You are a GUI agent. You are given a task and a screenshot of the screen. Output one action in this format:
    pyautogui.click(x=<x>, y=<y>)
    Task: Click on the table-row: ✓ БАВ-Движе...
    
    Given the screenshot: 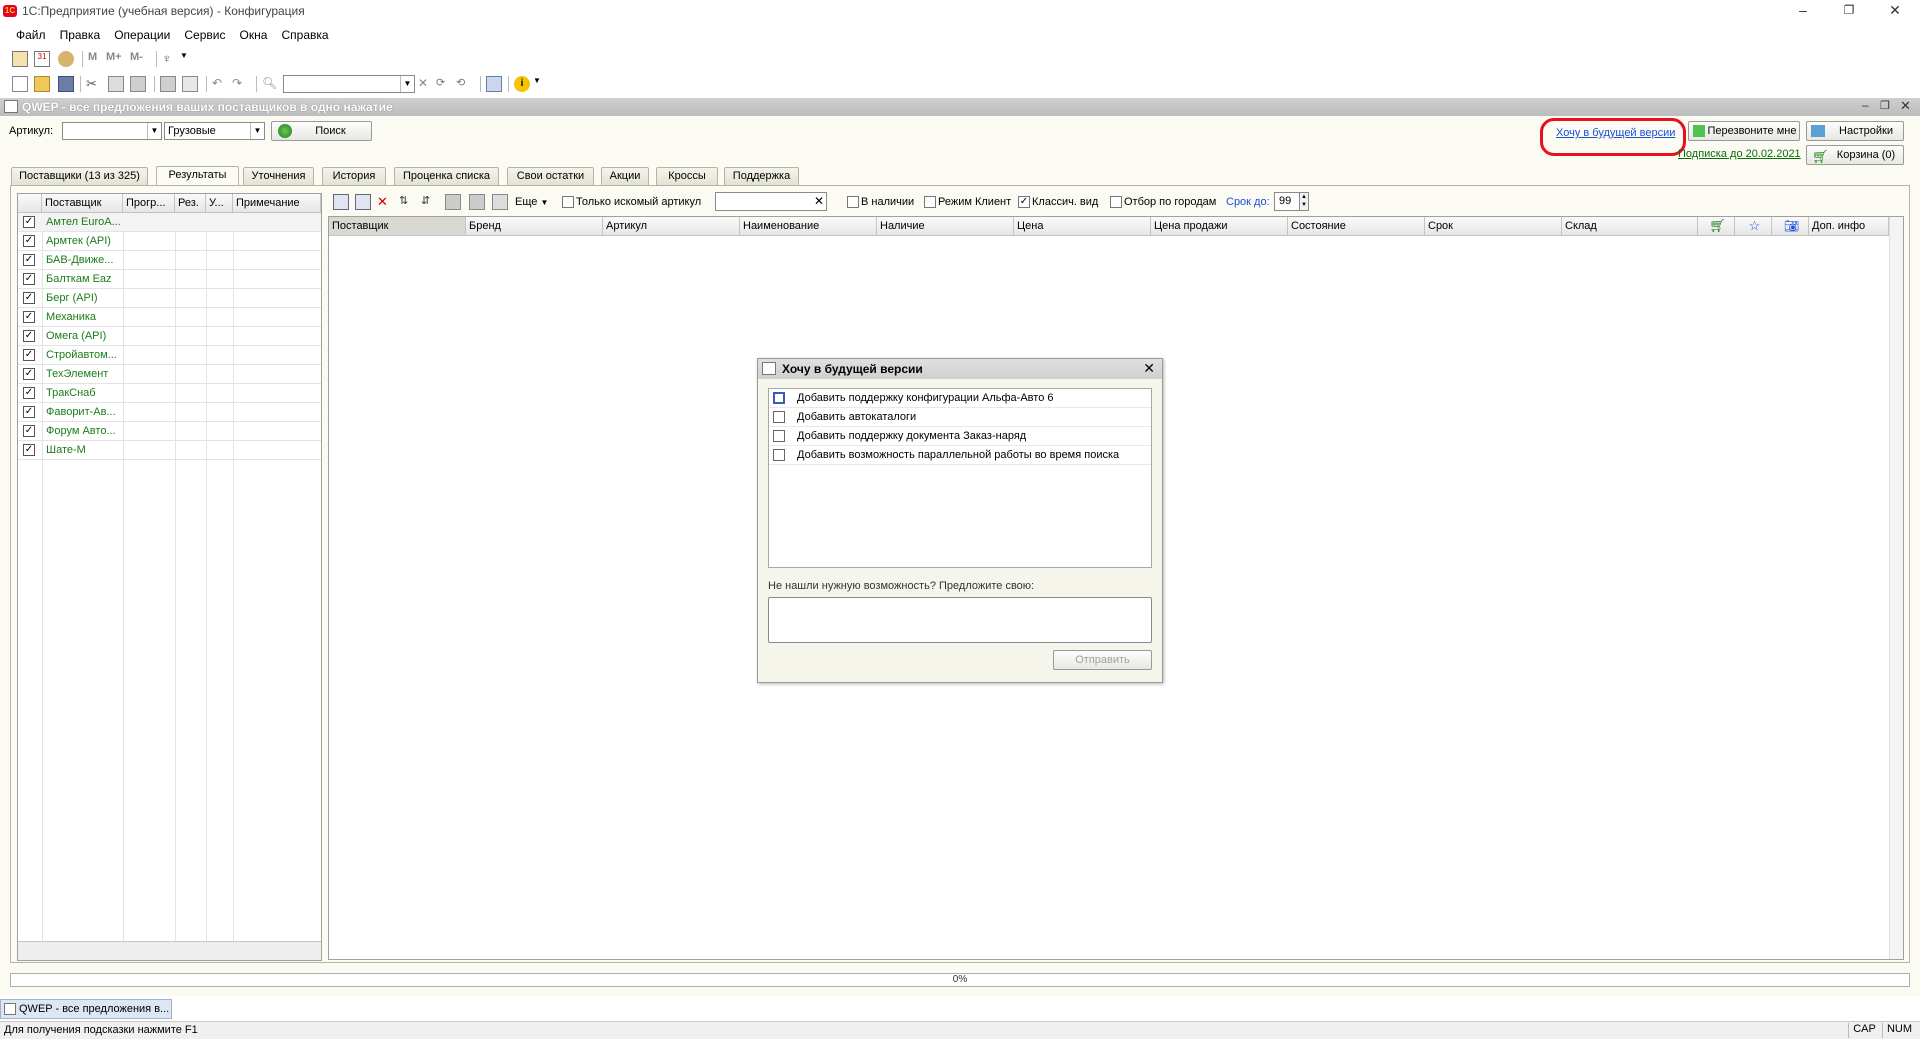 What is the action you would take?
    pyautogui.click(x=169, y=260)
    